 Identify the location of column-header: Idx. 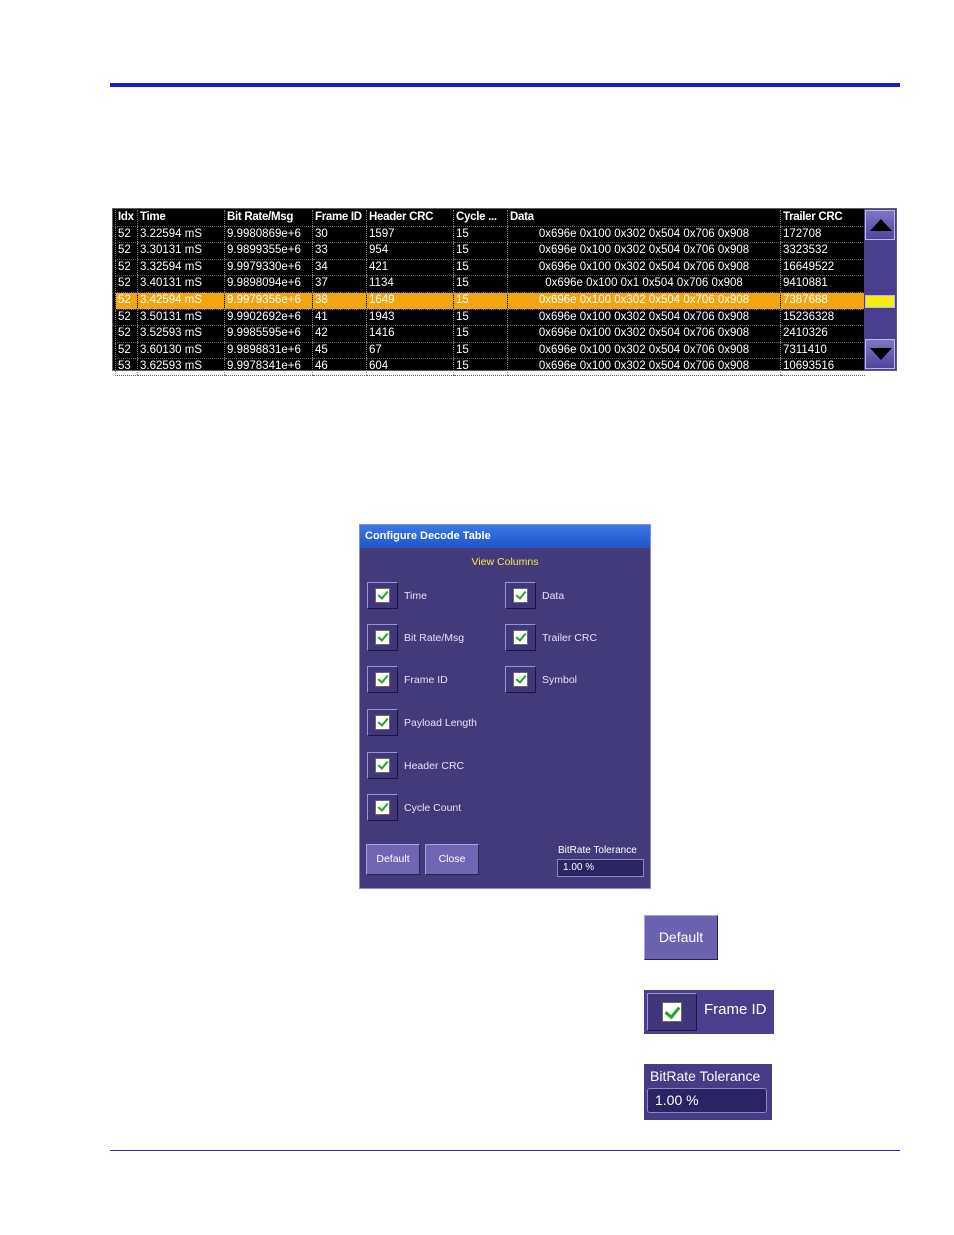
(126, 218).